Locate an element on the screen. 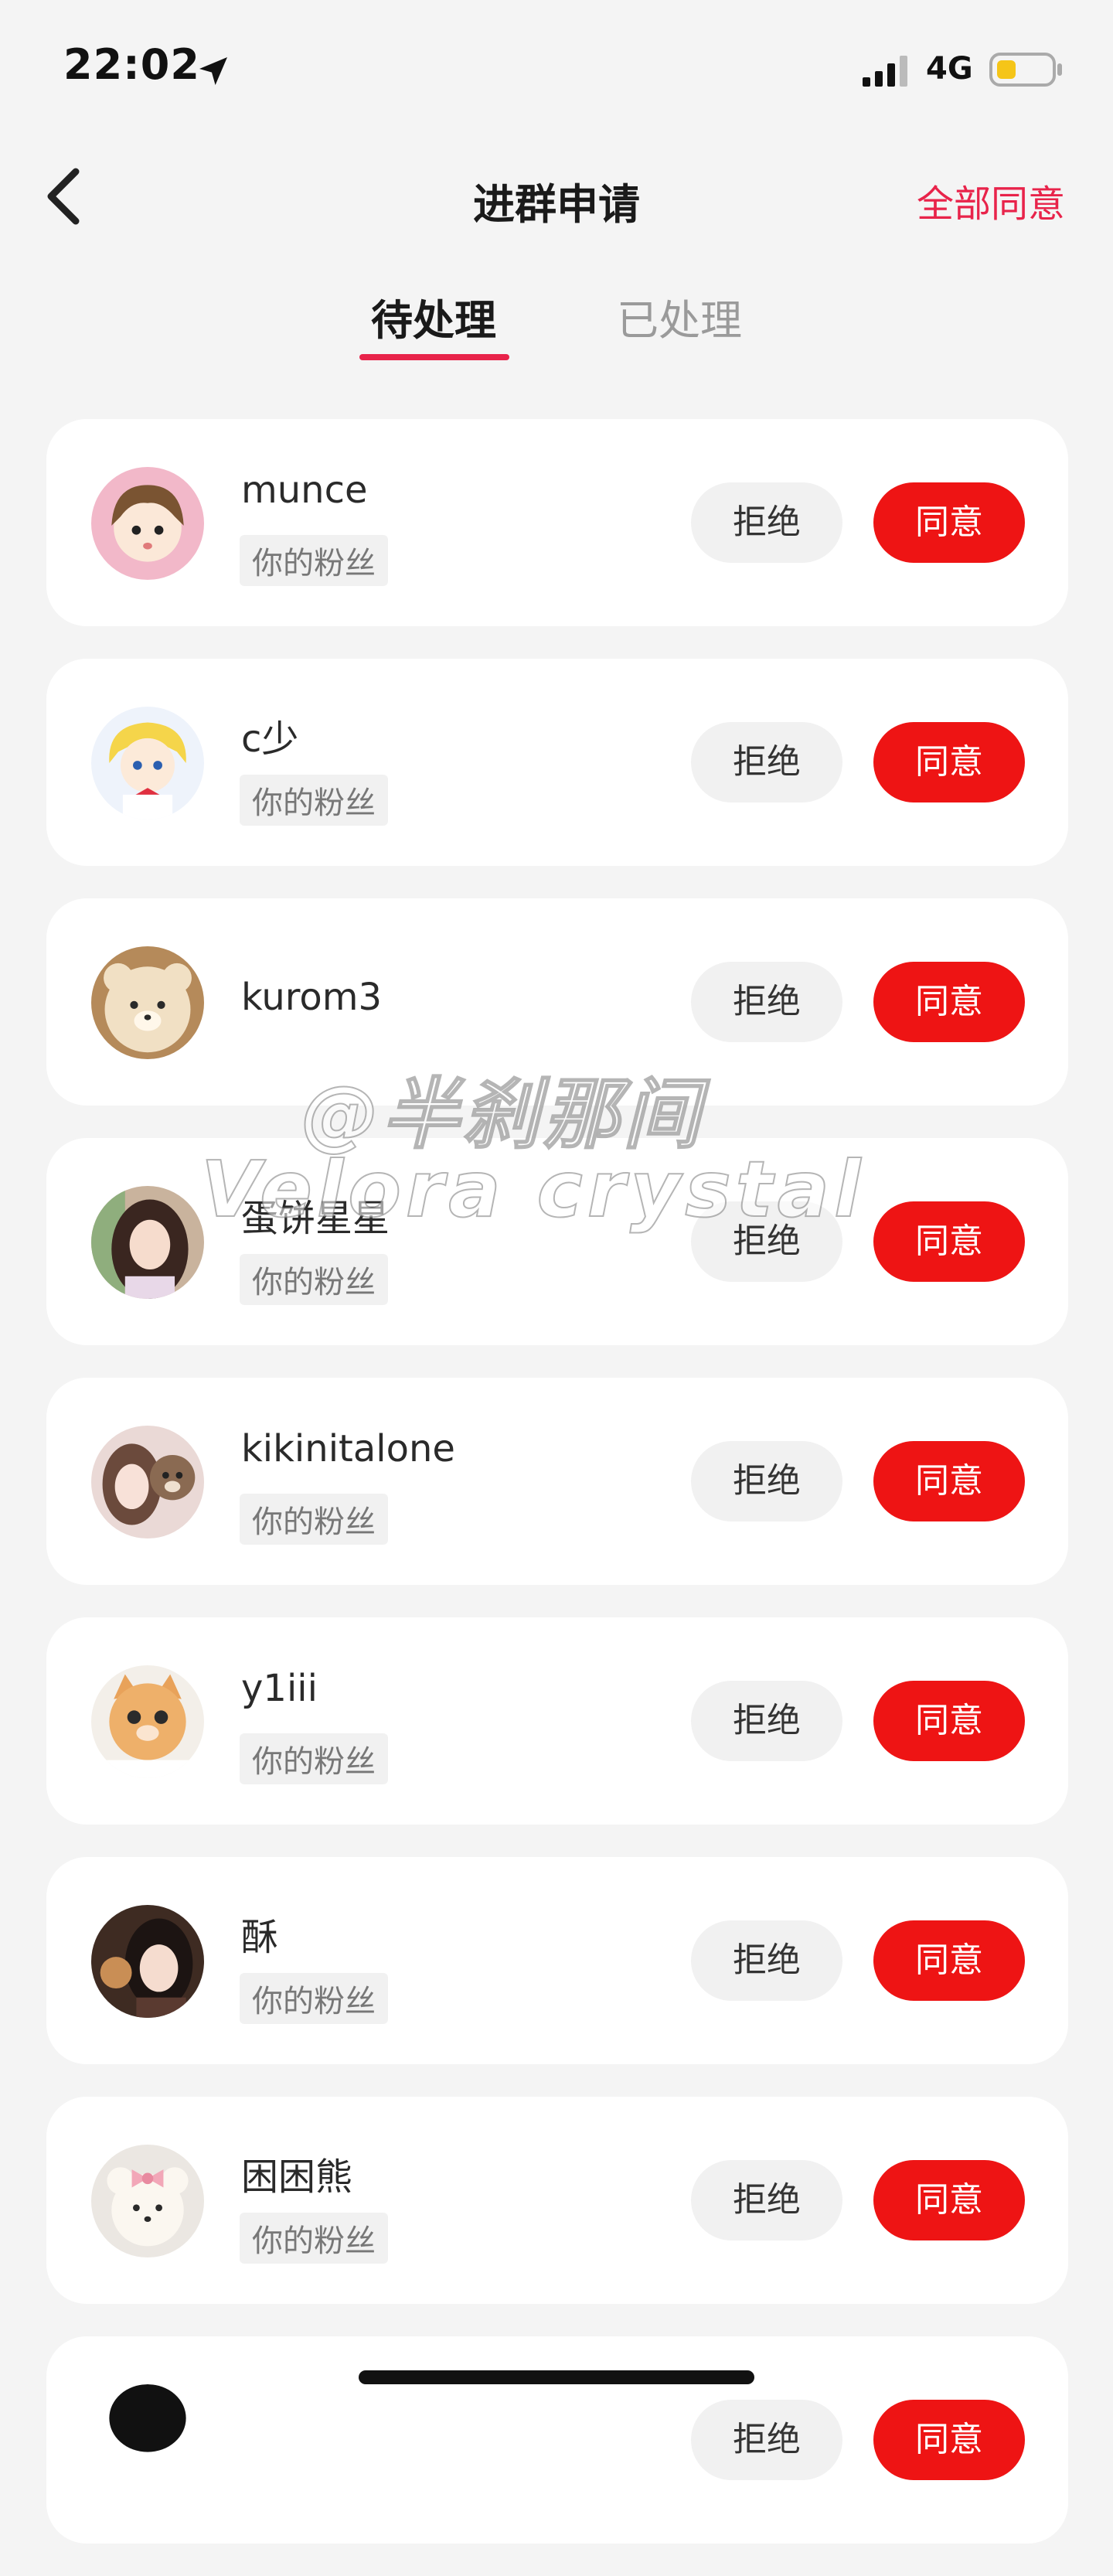 The width and height of the screenshot is (1113, 2576). anime-girl-avatar-icon is located at coordinates (147, 523).